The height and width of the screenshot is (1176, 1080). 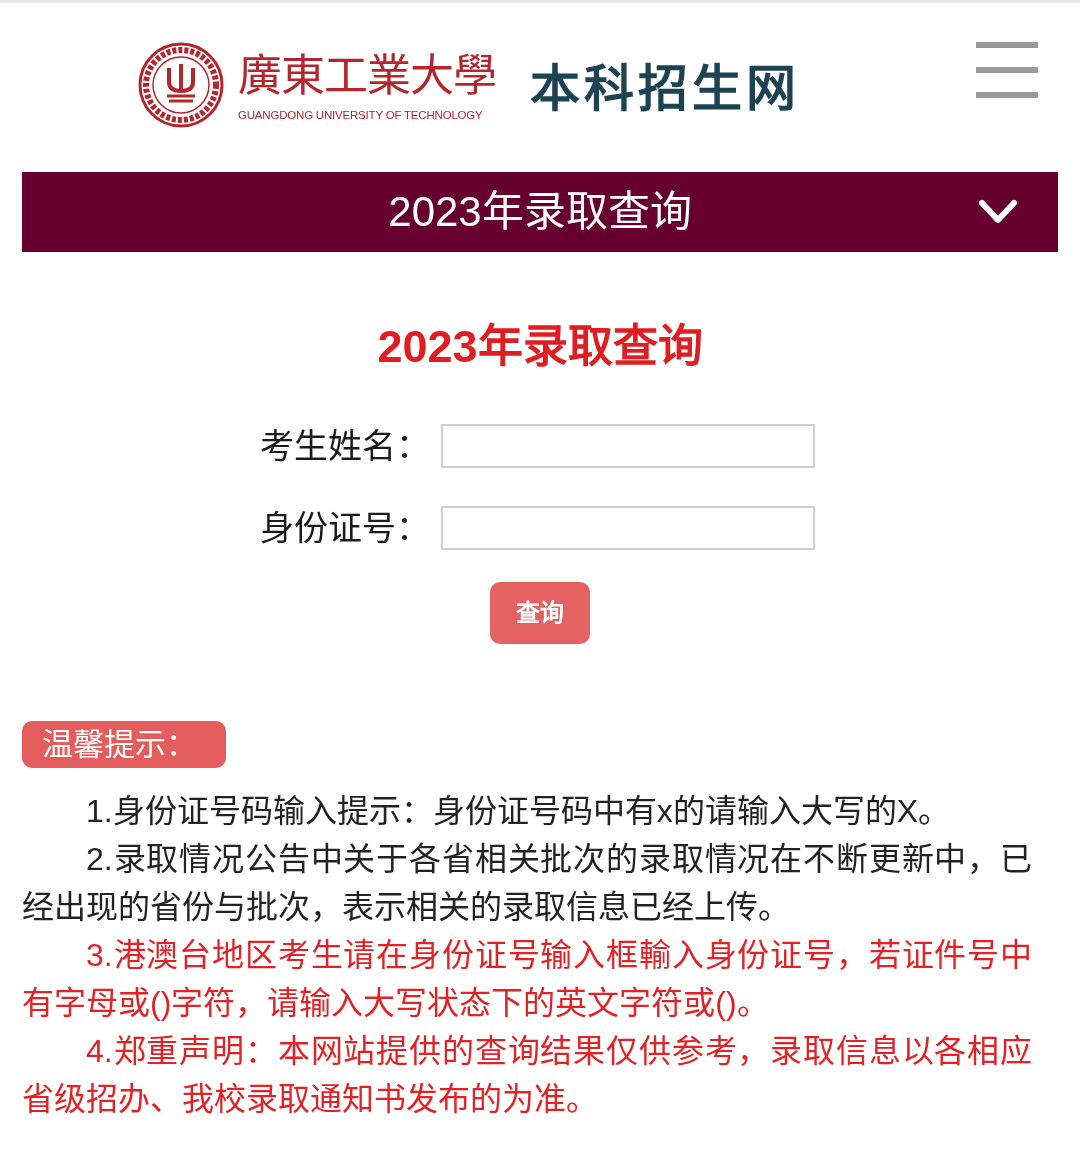 What do you see at coordinates (518, 811) in the screenshot?
I see `tip-paragraph: 1.身份证号码输入提示：身份证号码中有x的请输入大写的X。` at bounding box center [518, 811].